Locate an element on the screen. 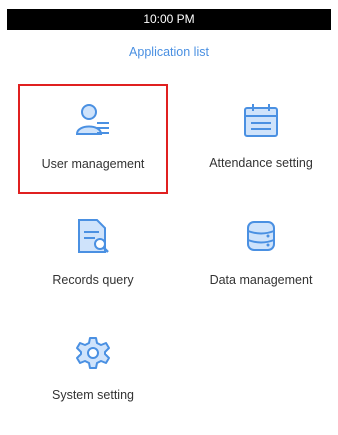  app-label: Attendance setting is located at coordinates (261, 163).